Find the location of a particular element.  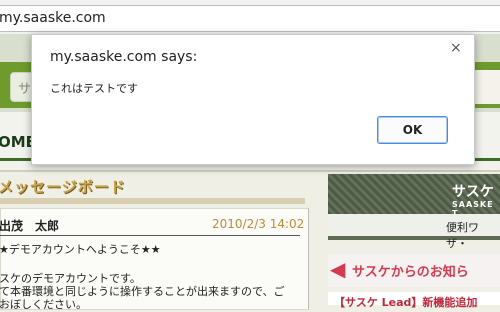

board-title-underline is located at coordinates (152, 201).